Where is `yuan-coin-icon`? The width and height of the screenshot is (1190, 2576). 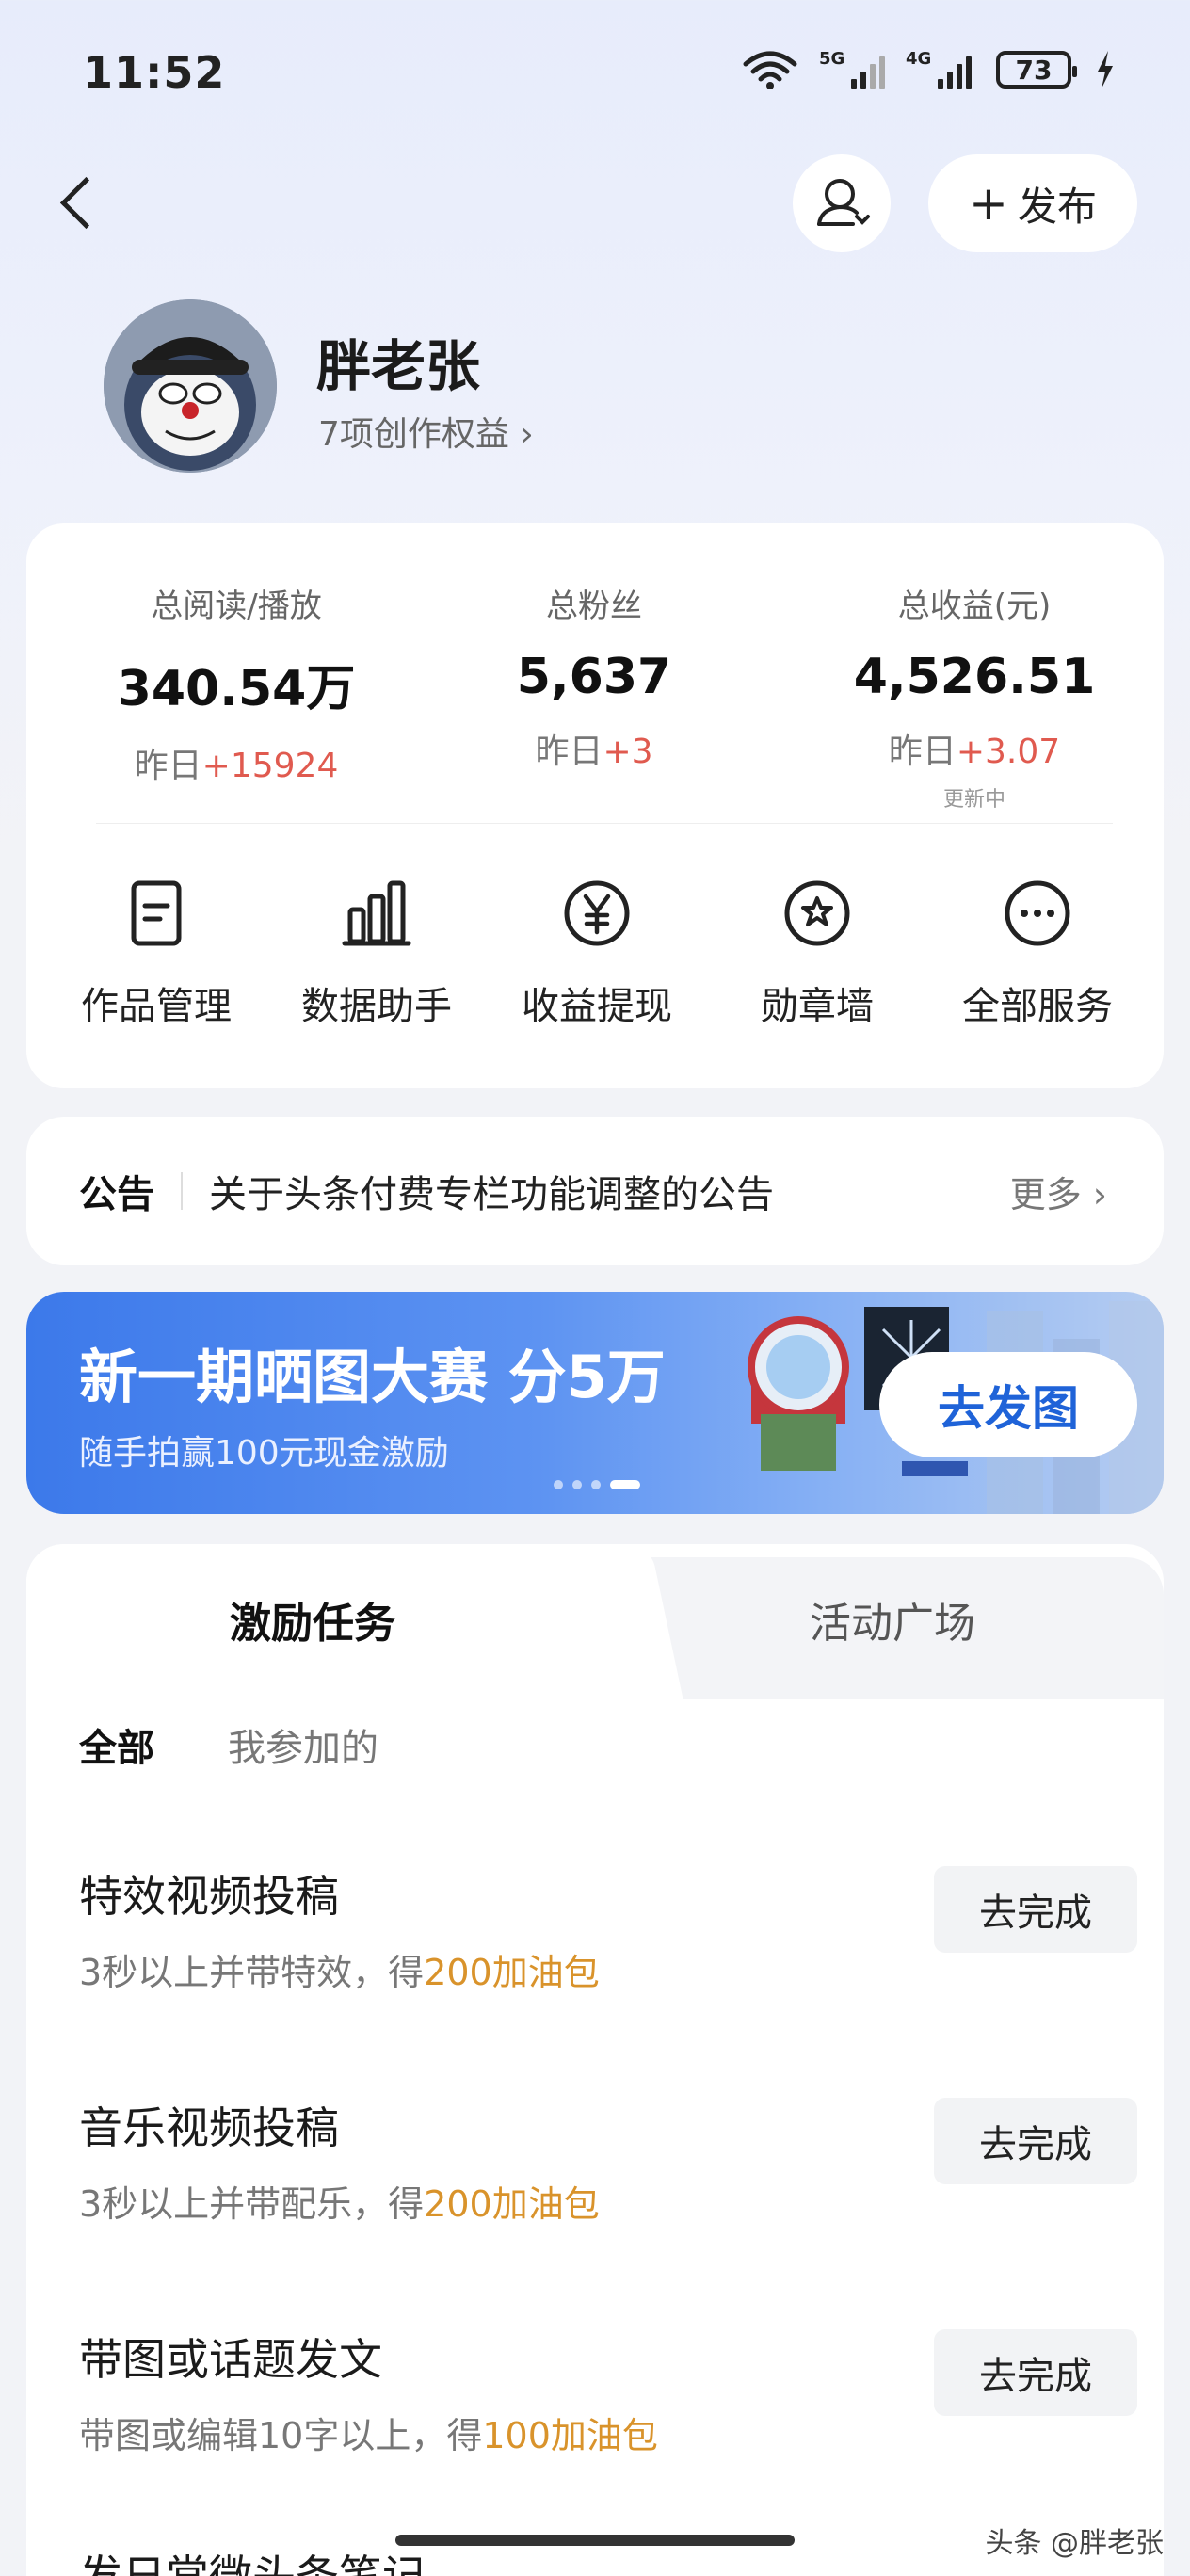
yuan-coin-icon is located at coordinates (597, 913).